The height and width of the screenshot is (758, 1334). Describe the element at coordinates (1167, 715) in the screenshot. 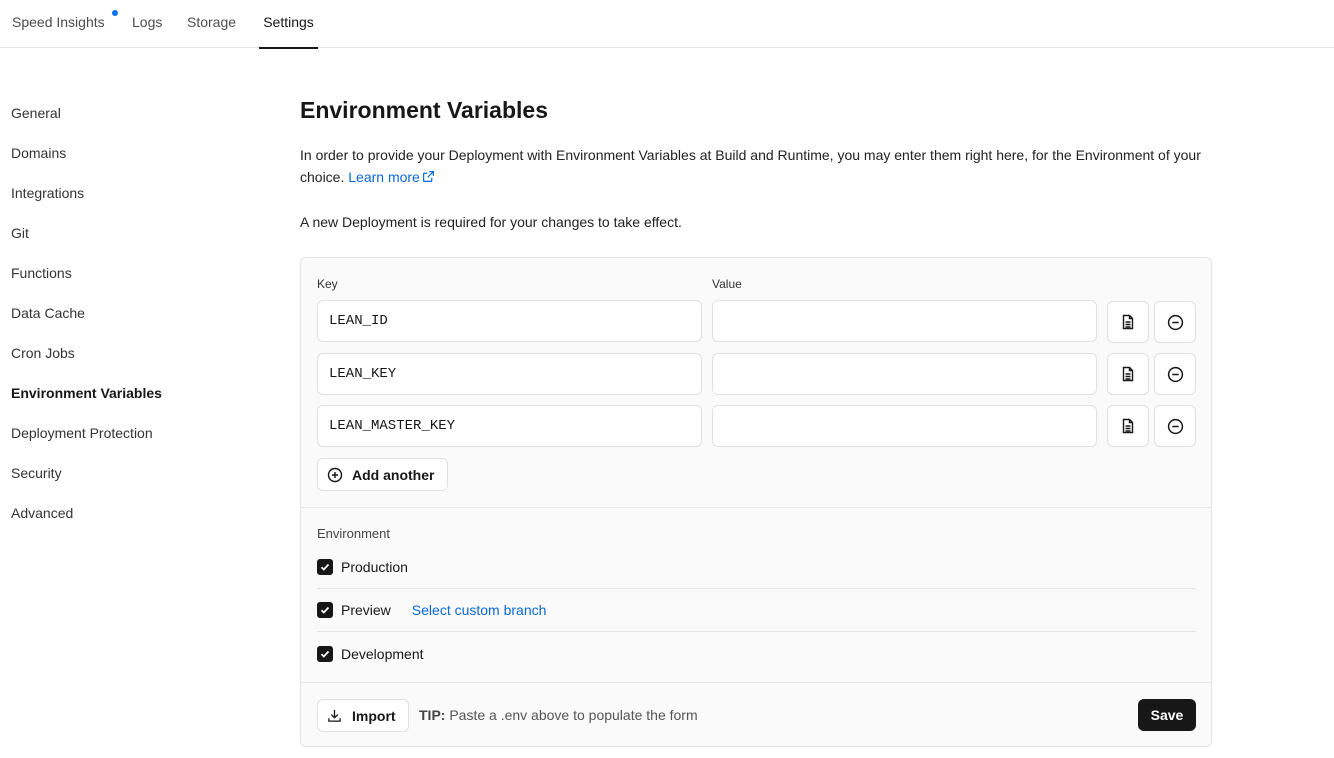

I see `save-button: Save` at that location.